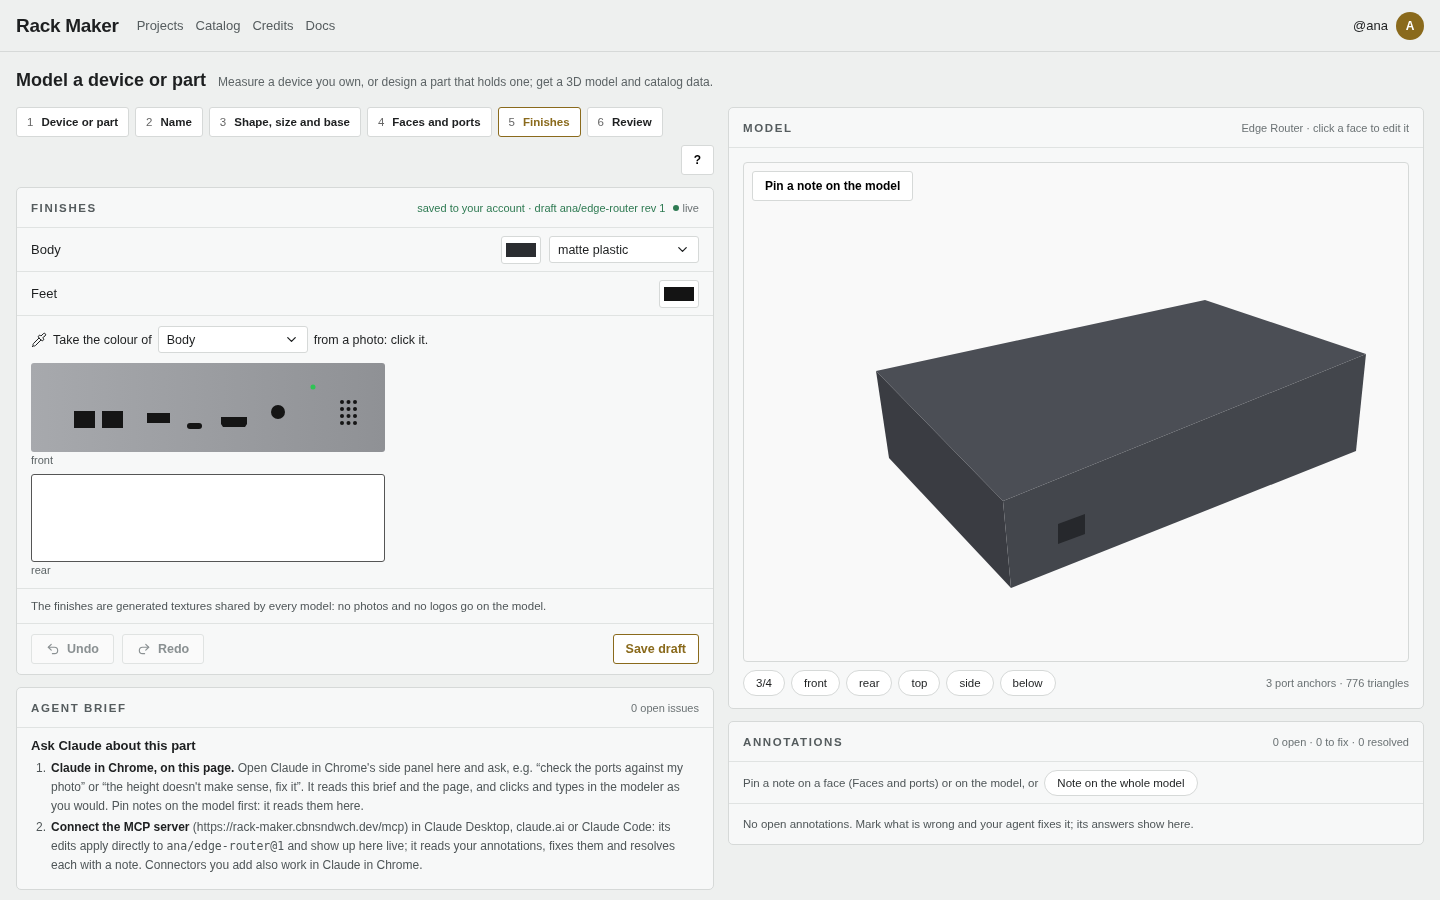 This screenshot has height=900, width=1440. What do you see at coordinates (375, 787) in the screenshot?
I see `brief-step: Claude in Chrome, on this page. Open Claude in Chrome's side panel here and ask, e.g. “check the ports against my photo” or “the height doesn't make sense, fix it”. It reads this brief and the page, and clicks and types in the modeler as you would. Pin notes on the model first: it reads them here.` at bounding box center [375, 787].